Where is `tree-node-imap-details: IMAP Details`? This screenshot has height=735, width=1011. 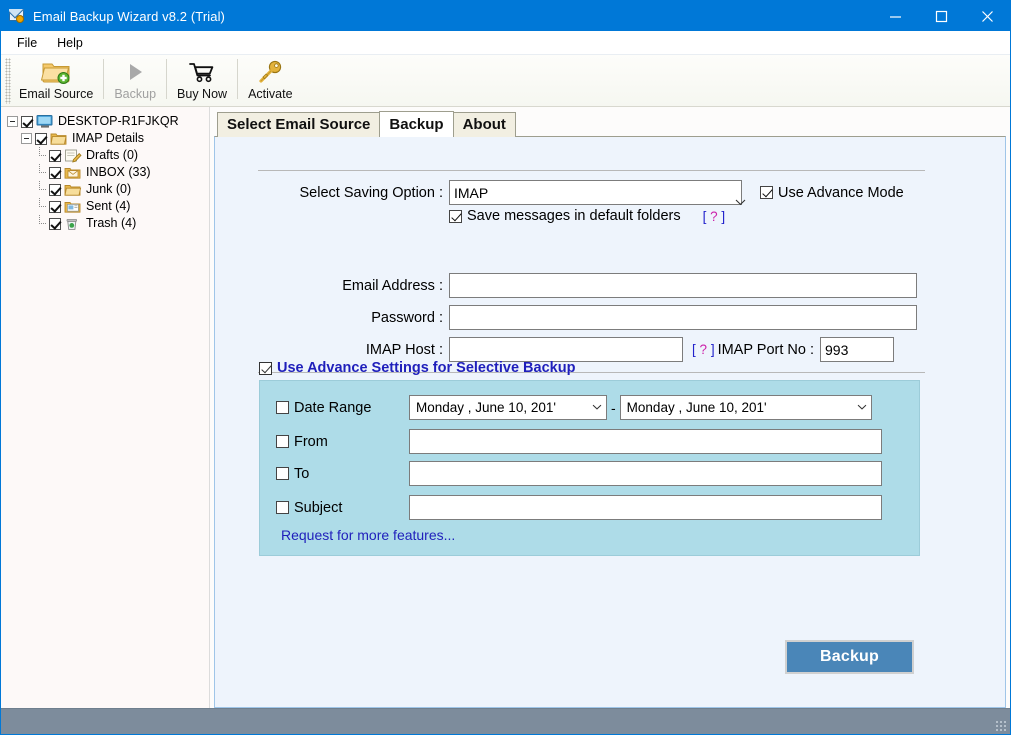
tree-node-imap-details: IMAP Details is located at coordinates (108, 138).